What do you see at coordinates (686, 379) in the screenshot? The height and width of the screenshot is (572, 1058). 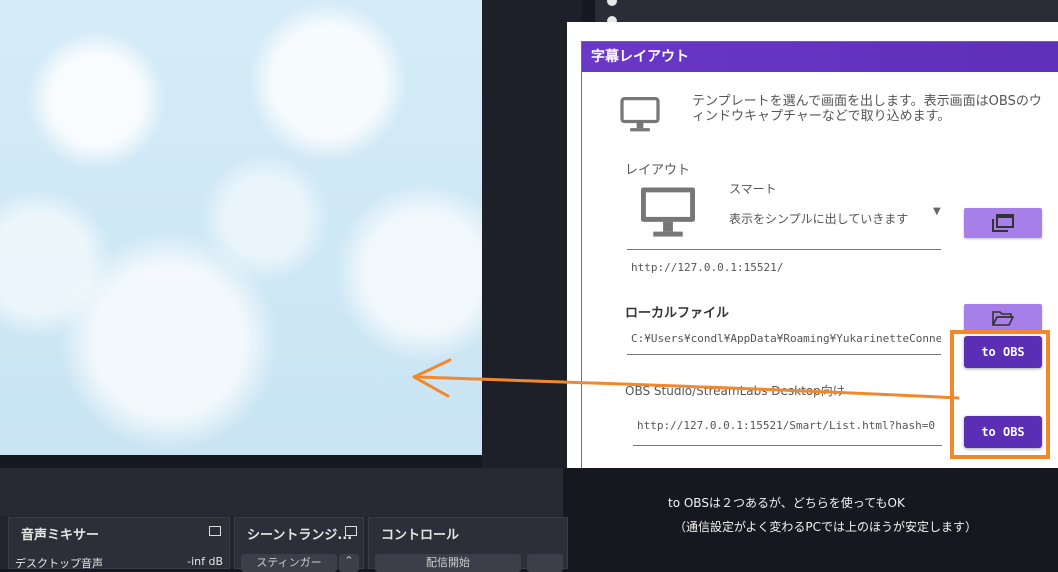 I see `annotation-arrow-icon` at bounding box center [686, 379].